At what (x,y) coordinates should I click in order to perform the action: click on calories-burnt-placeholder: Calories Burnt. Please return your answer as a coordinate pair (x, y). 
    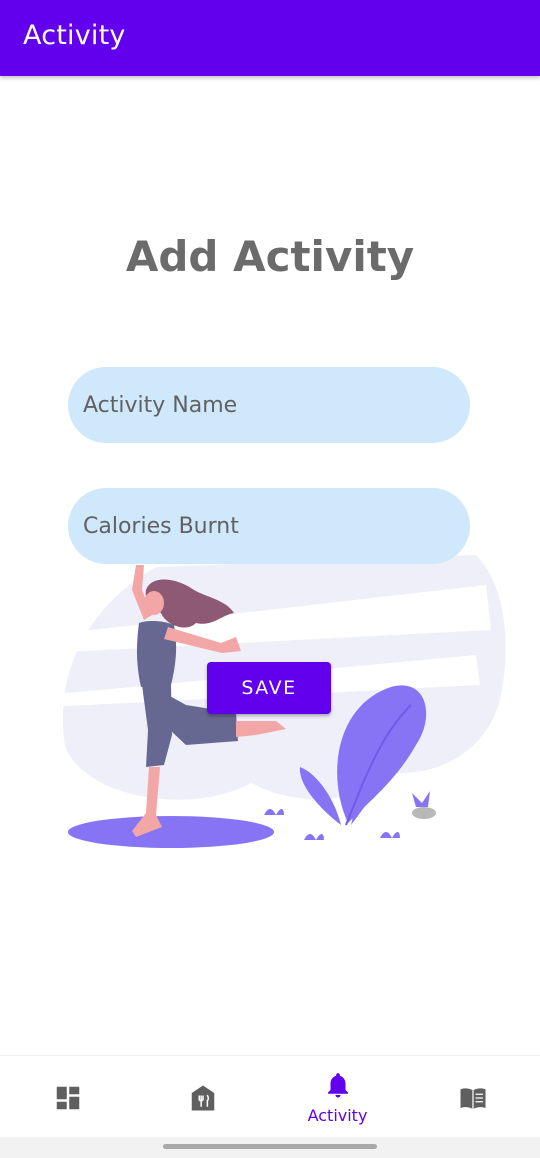
    Looking at the image, I should click on (161, 526).